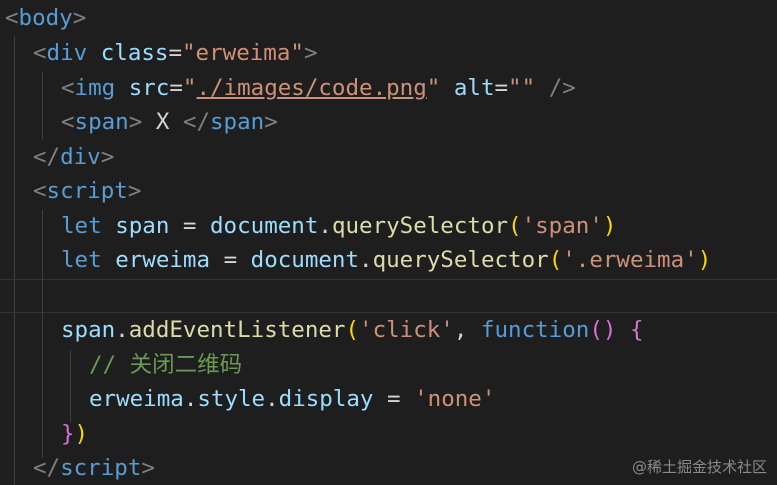 This screenshot has height=485, width=777. I want to click on code-line-2: <div class="erweima">, so click(175, 53).